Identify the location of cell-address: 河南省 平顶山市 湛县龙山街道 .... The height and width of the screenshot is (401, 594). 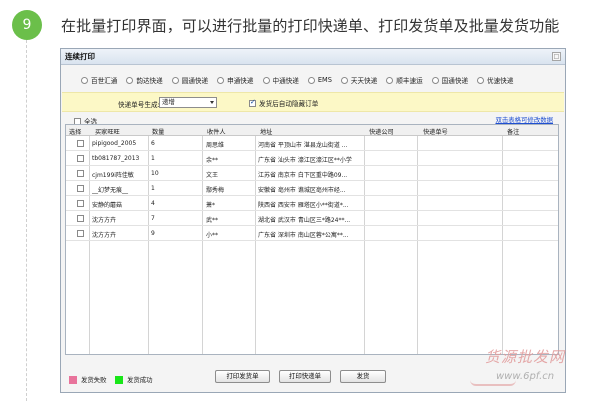
(310, 144).